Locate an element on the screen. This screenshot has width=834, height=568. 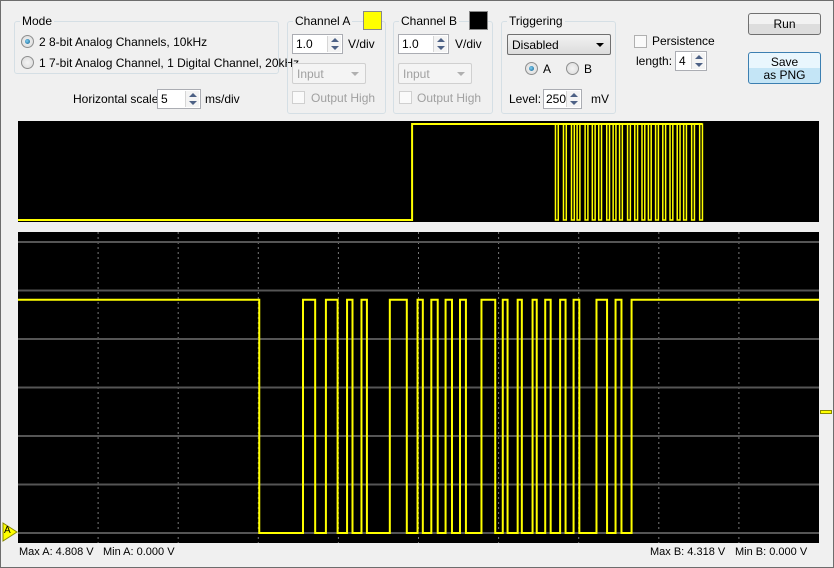
channel-b-color-swatch is located at coordinates (478, 20).